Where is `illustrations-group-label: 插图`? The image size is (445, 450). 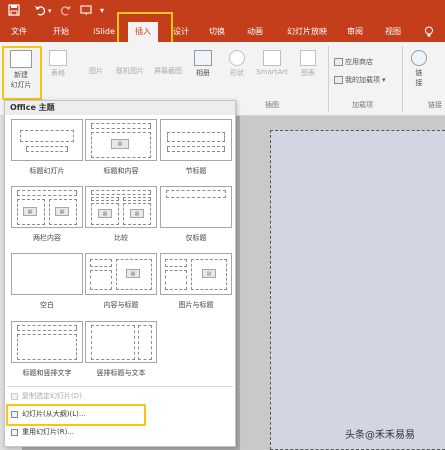
illustrations-group-label: 插图 is located at coordinates (272, 105).